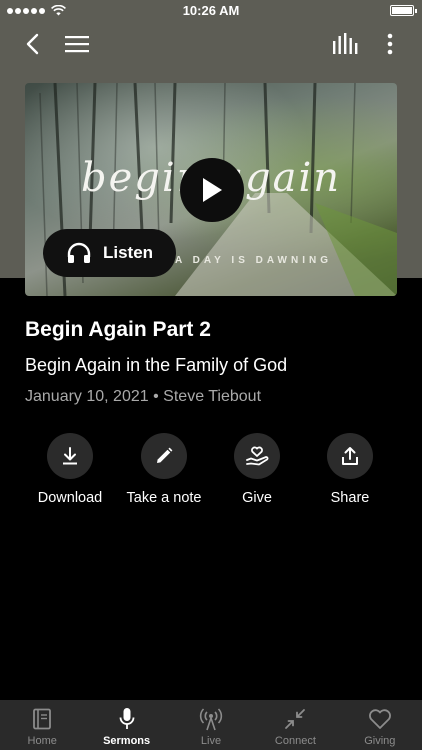  Describe the element at coordinates (257, 498) in the screenshot. I see `give-label: Give` at that location.